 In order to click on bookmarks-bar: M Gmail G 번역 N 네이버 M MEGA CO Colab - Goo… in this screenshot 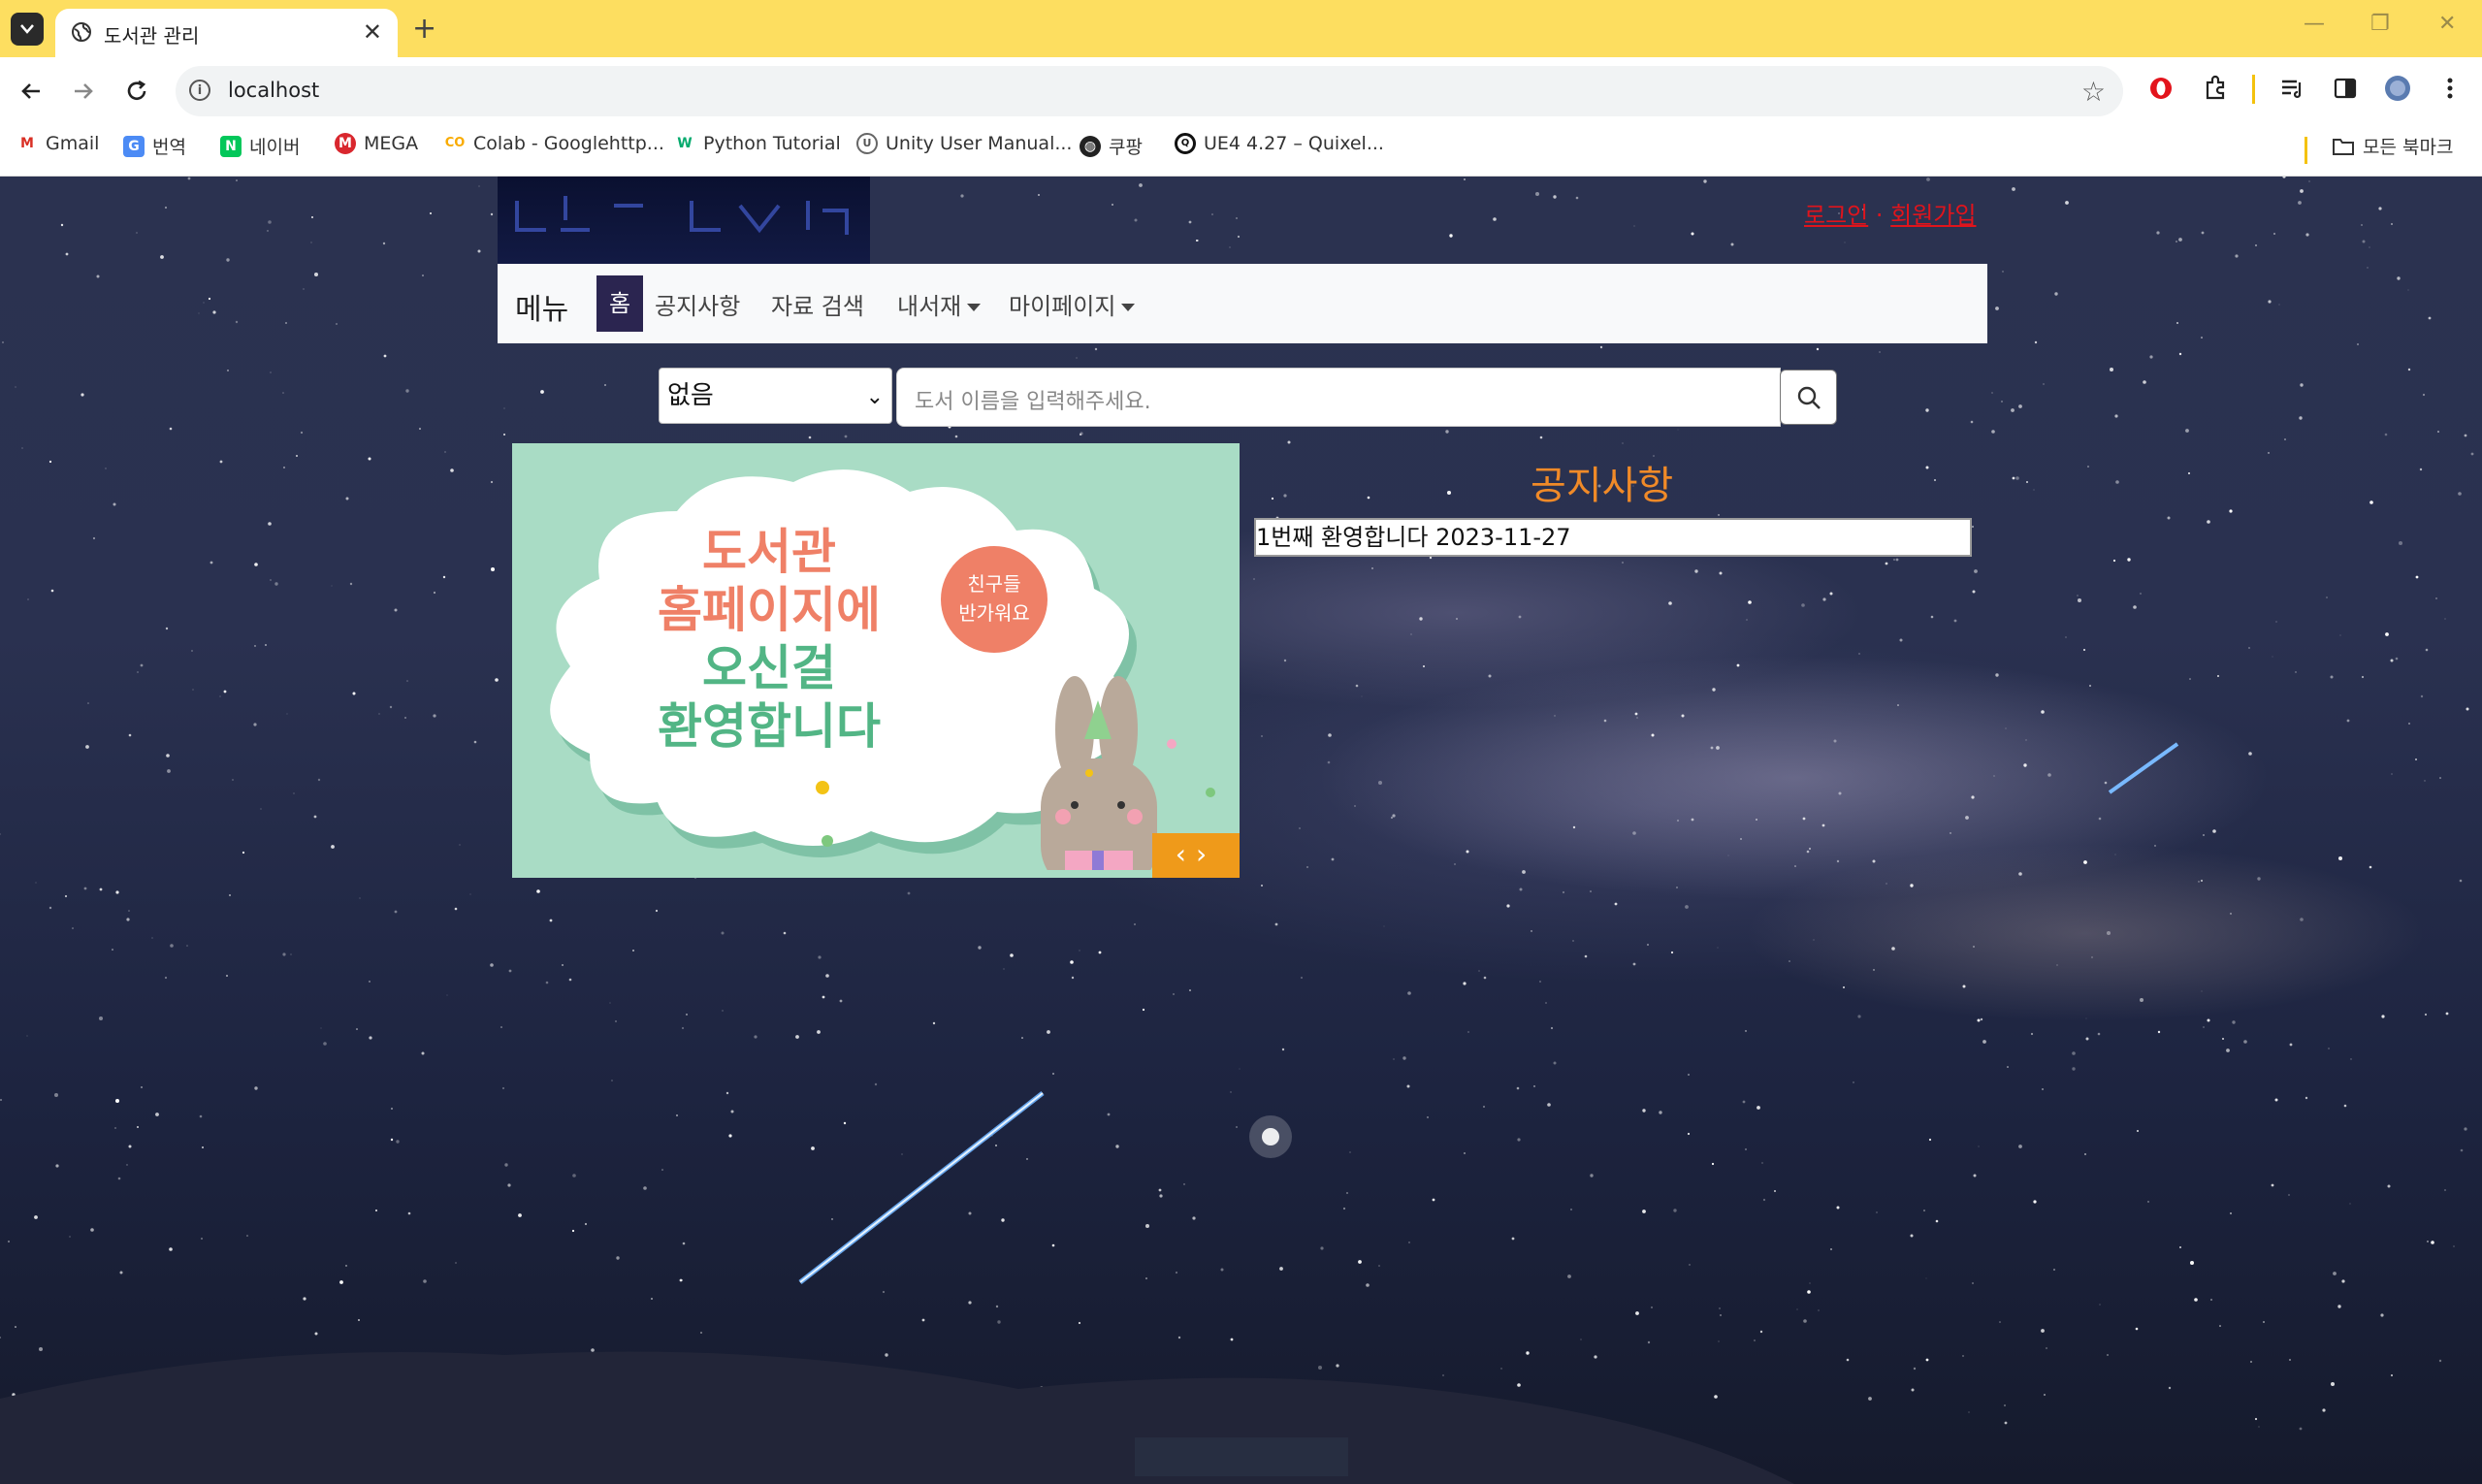, I will do `click(1241, 151)`.